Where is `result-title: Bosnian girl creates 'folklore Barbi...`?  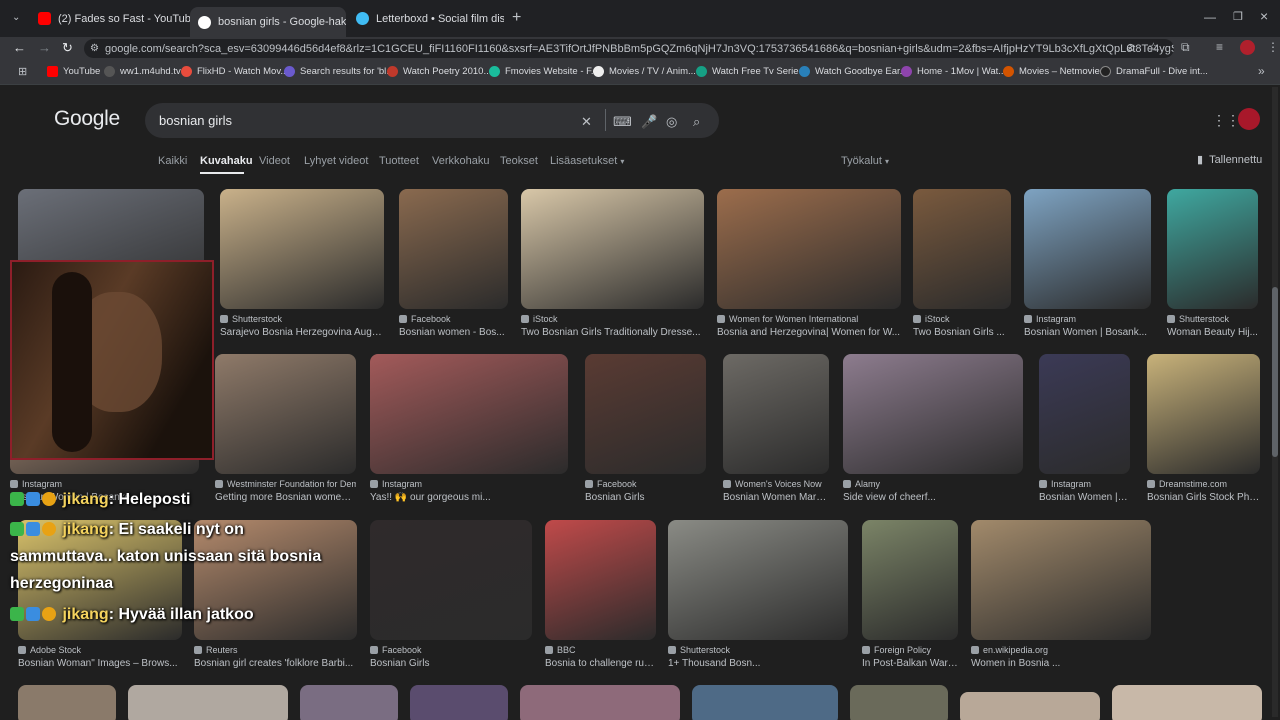
result-title: Bosnian girl creates 'folklore Barbi... is located at coordinates (275, 663).